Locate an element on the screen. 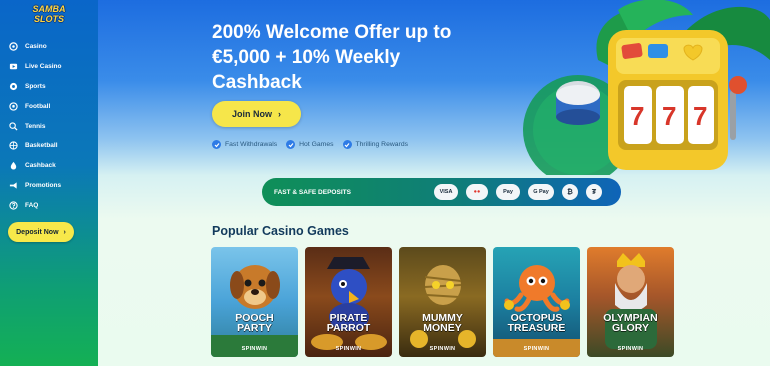 This screenshot has height=366, width=770. game-title: POOCH PARTY is located at coordinates (254, 323).